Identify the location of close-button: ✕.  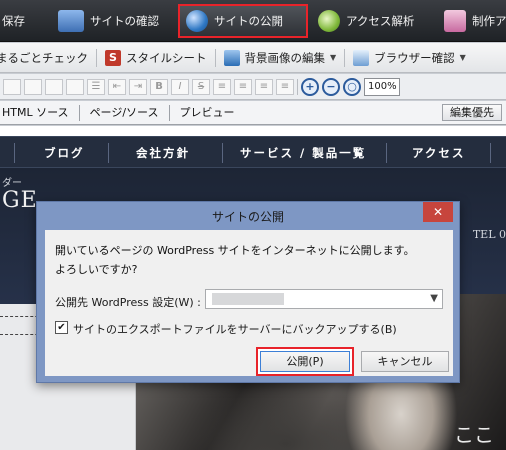
(438, 212).